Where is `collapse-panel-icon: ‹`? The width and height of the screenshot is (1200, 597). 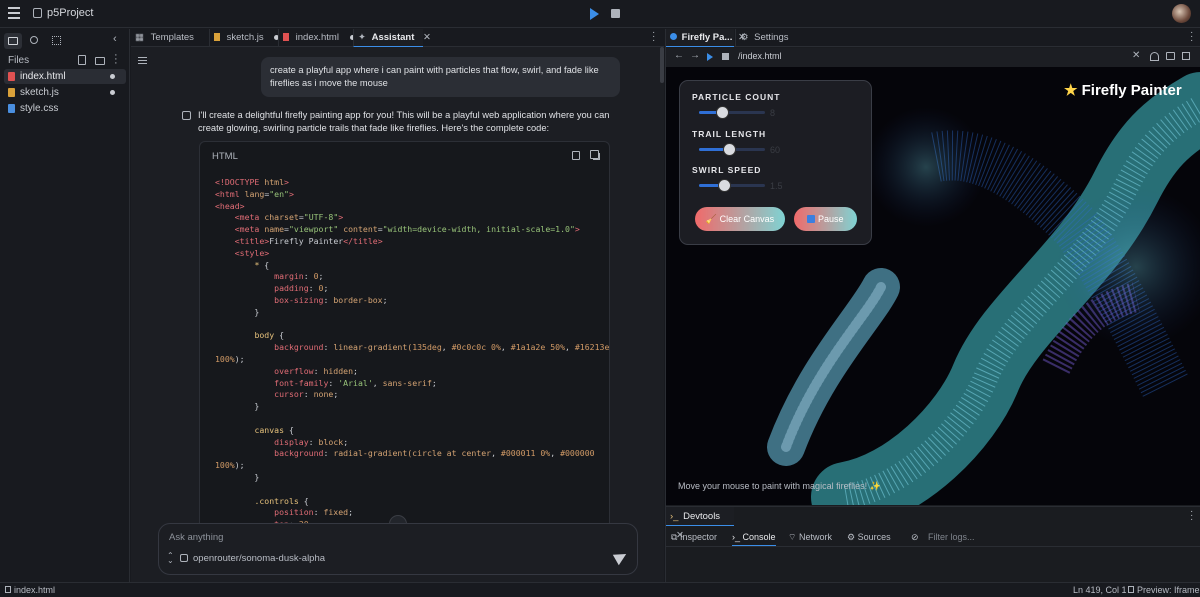 collapse-panel-icon: ‹ is located at coordinates (115, 39).